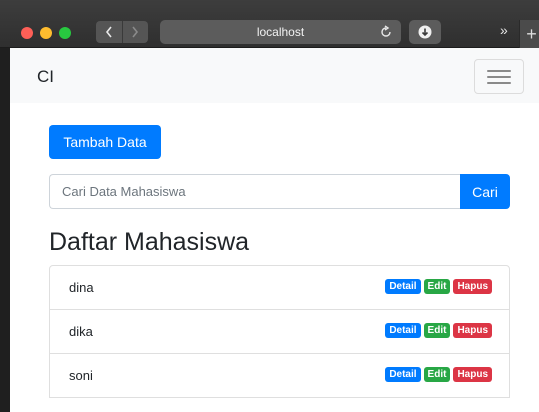  I want to click on navbar-toggler, so click(499, 76).